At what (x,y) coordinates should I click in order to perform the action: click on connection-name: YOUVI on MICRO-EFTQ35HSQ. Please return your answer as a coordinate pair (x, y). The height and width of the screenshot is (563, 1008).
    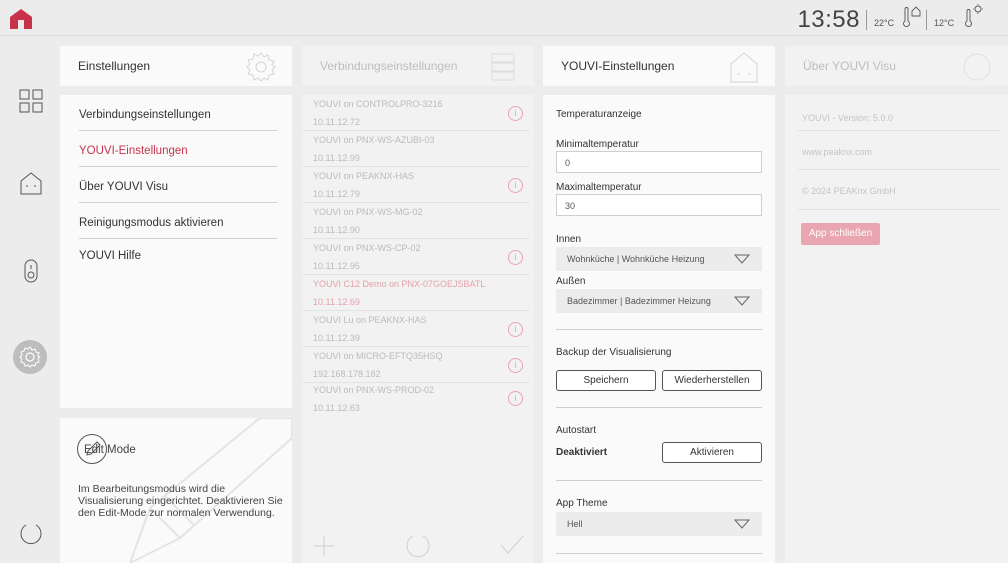
    Looking at the image, I should click on (378, 356).